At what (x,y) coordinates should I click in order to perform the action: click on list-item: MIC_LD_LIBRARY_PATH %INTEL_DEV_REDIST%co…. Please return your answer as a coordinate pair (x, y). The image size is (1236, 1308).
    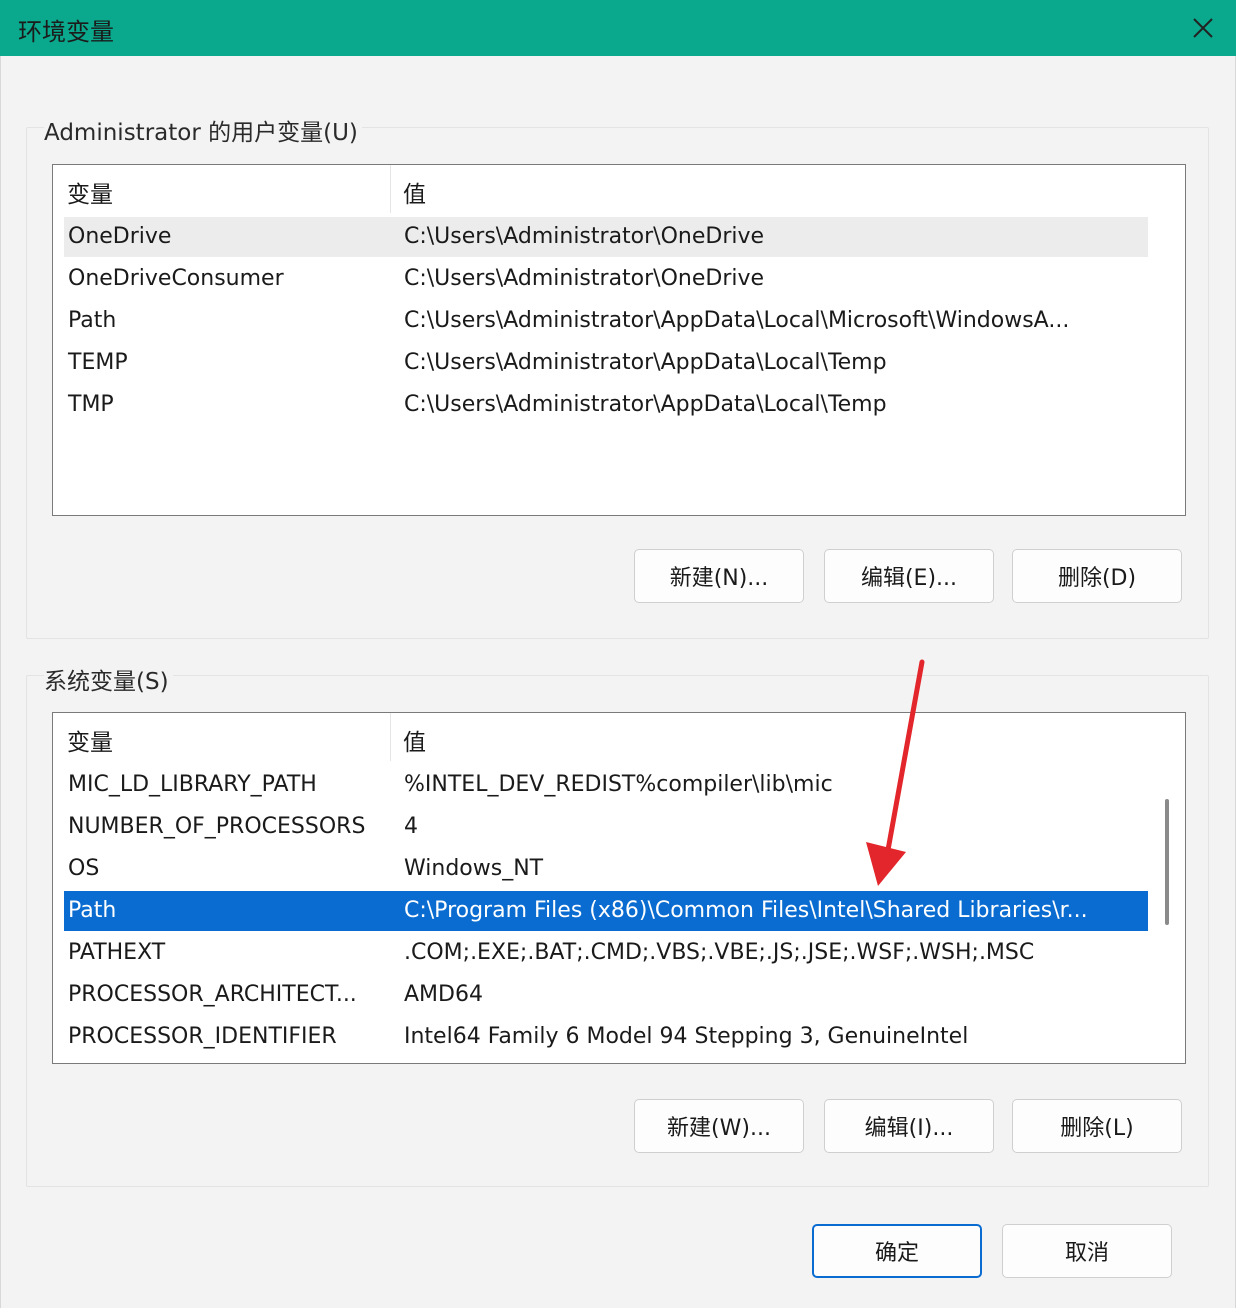
    Looking at the image, I should click on (606, 785).